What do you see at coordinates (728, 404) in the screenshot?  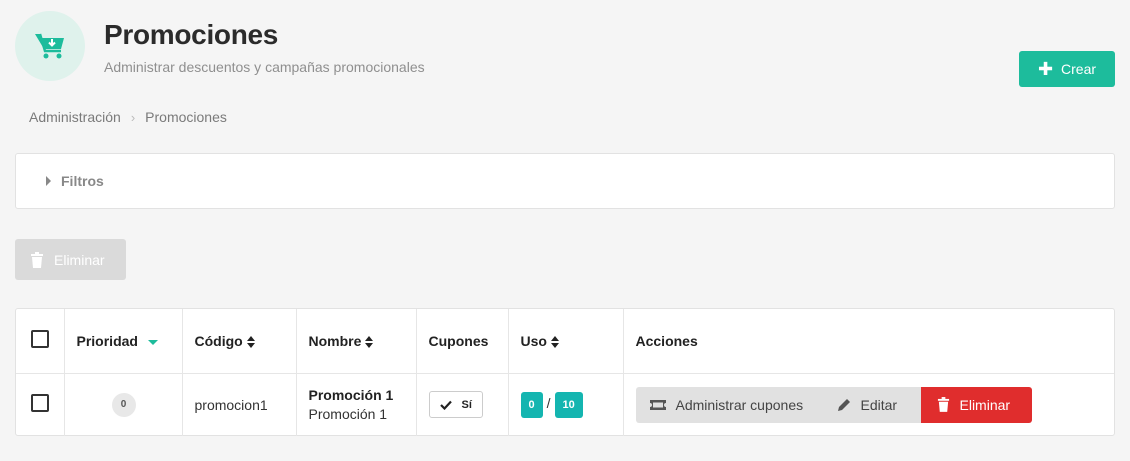 I see `manage-coupons-button: Administrar cupones` at bounding box center [728, 404].